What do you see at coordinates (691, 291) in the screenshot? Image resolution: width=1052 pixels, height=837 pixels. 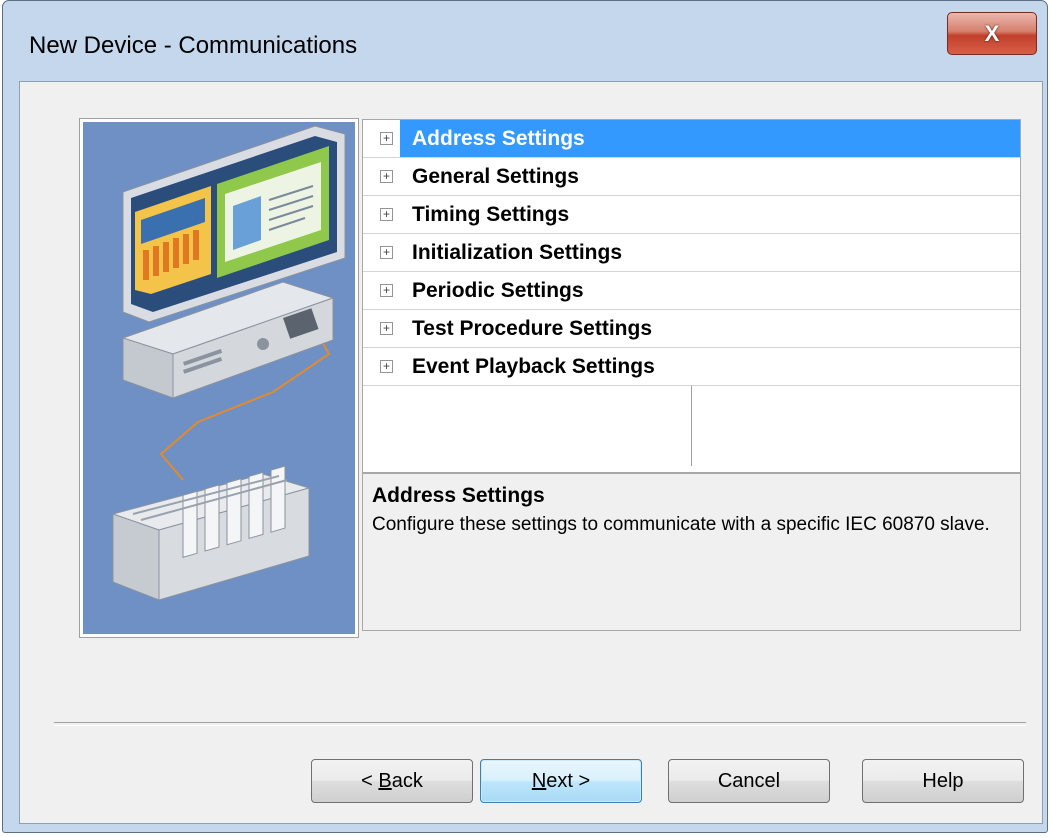 I see `tree-item-periodic-settings: + Periodic Settings` at bounding box center [691, 291].